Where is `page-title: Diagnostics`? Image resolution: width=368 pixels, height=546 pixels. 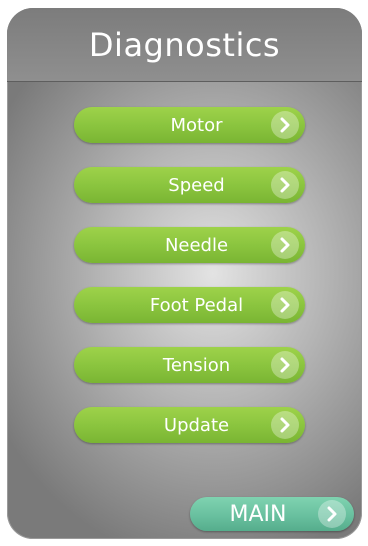
page-title: Diagnostics is located at coordinates (184, 44).